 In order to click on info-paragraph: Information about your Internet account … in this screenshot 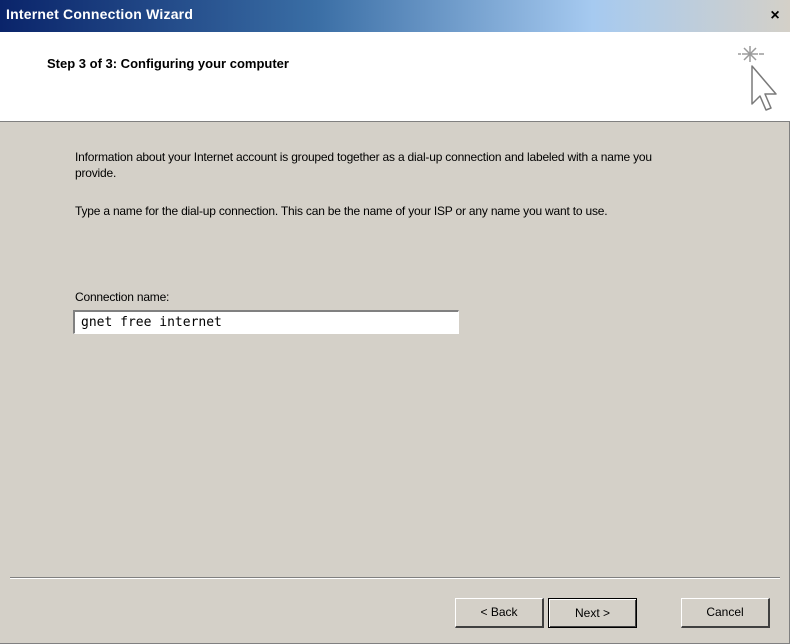, I will do `click(363, 165)`.